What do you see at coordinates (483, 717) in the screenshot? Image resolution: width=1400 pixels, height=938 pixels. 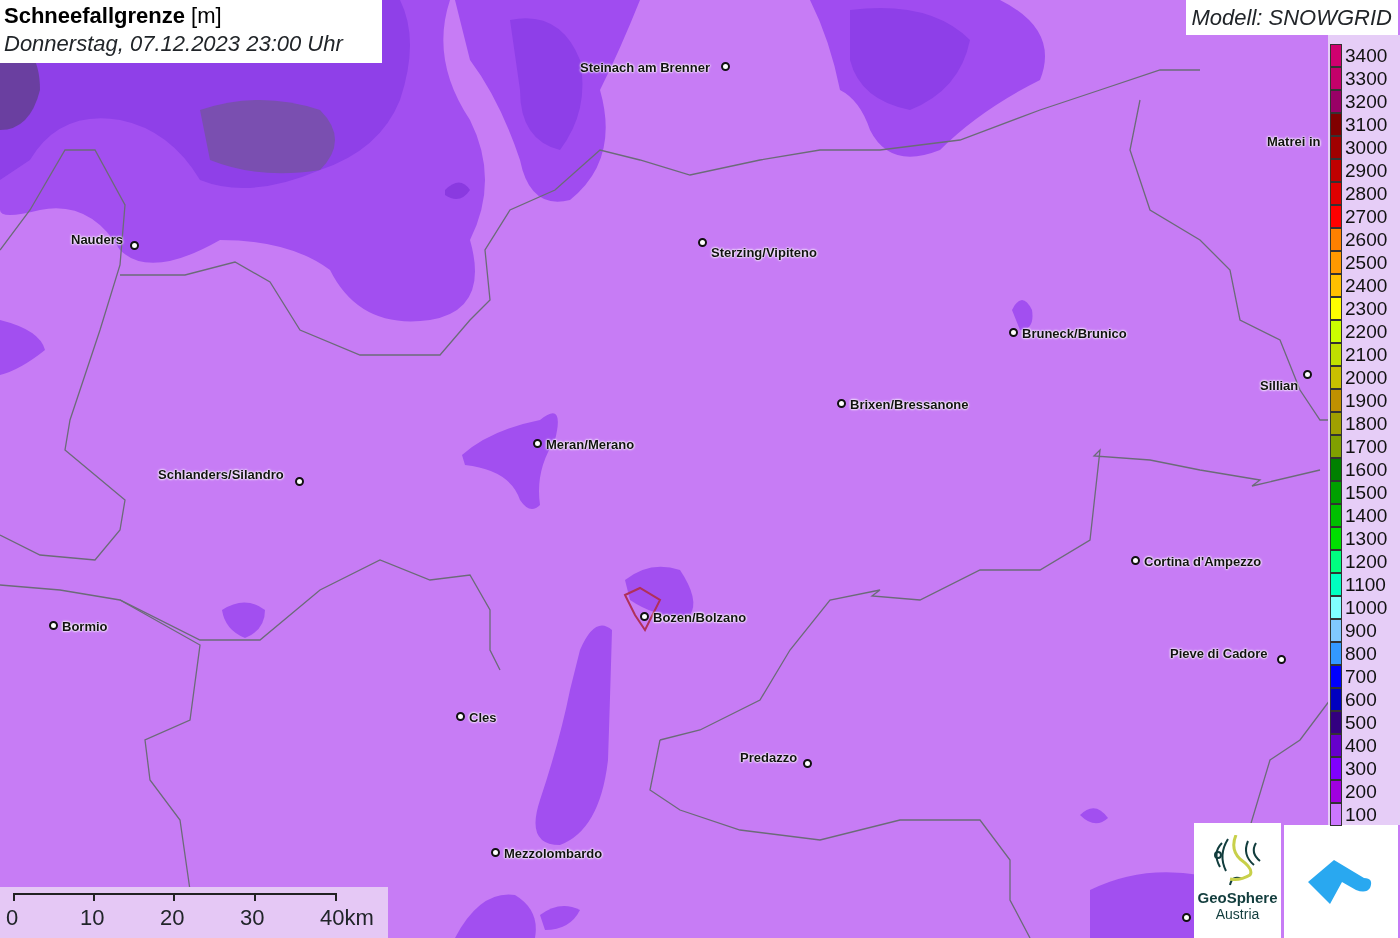 I see `city-label: Cles` at bounding box center [483, 717].